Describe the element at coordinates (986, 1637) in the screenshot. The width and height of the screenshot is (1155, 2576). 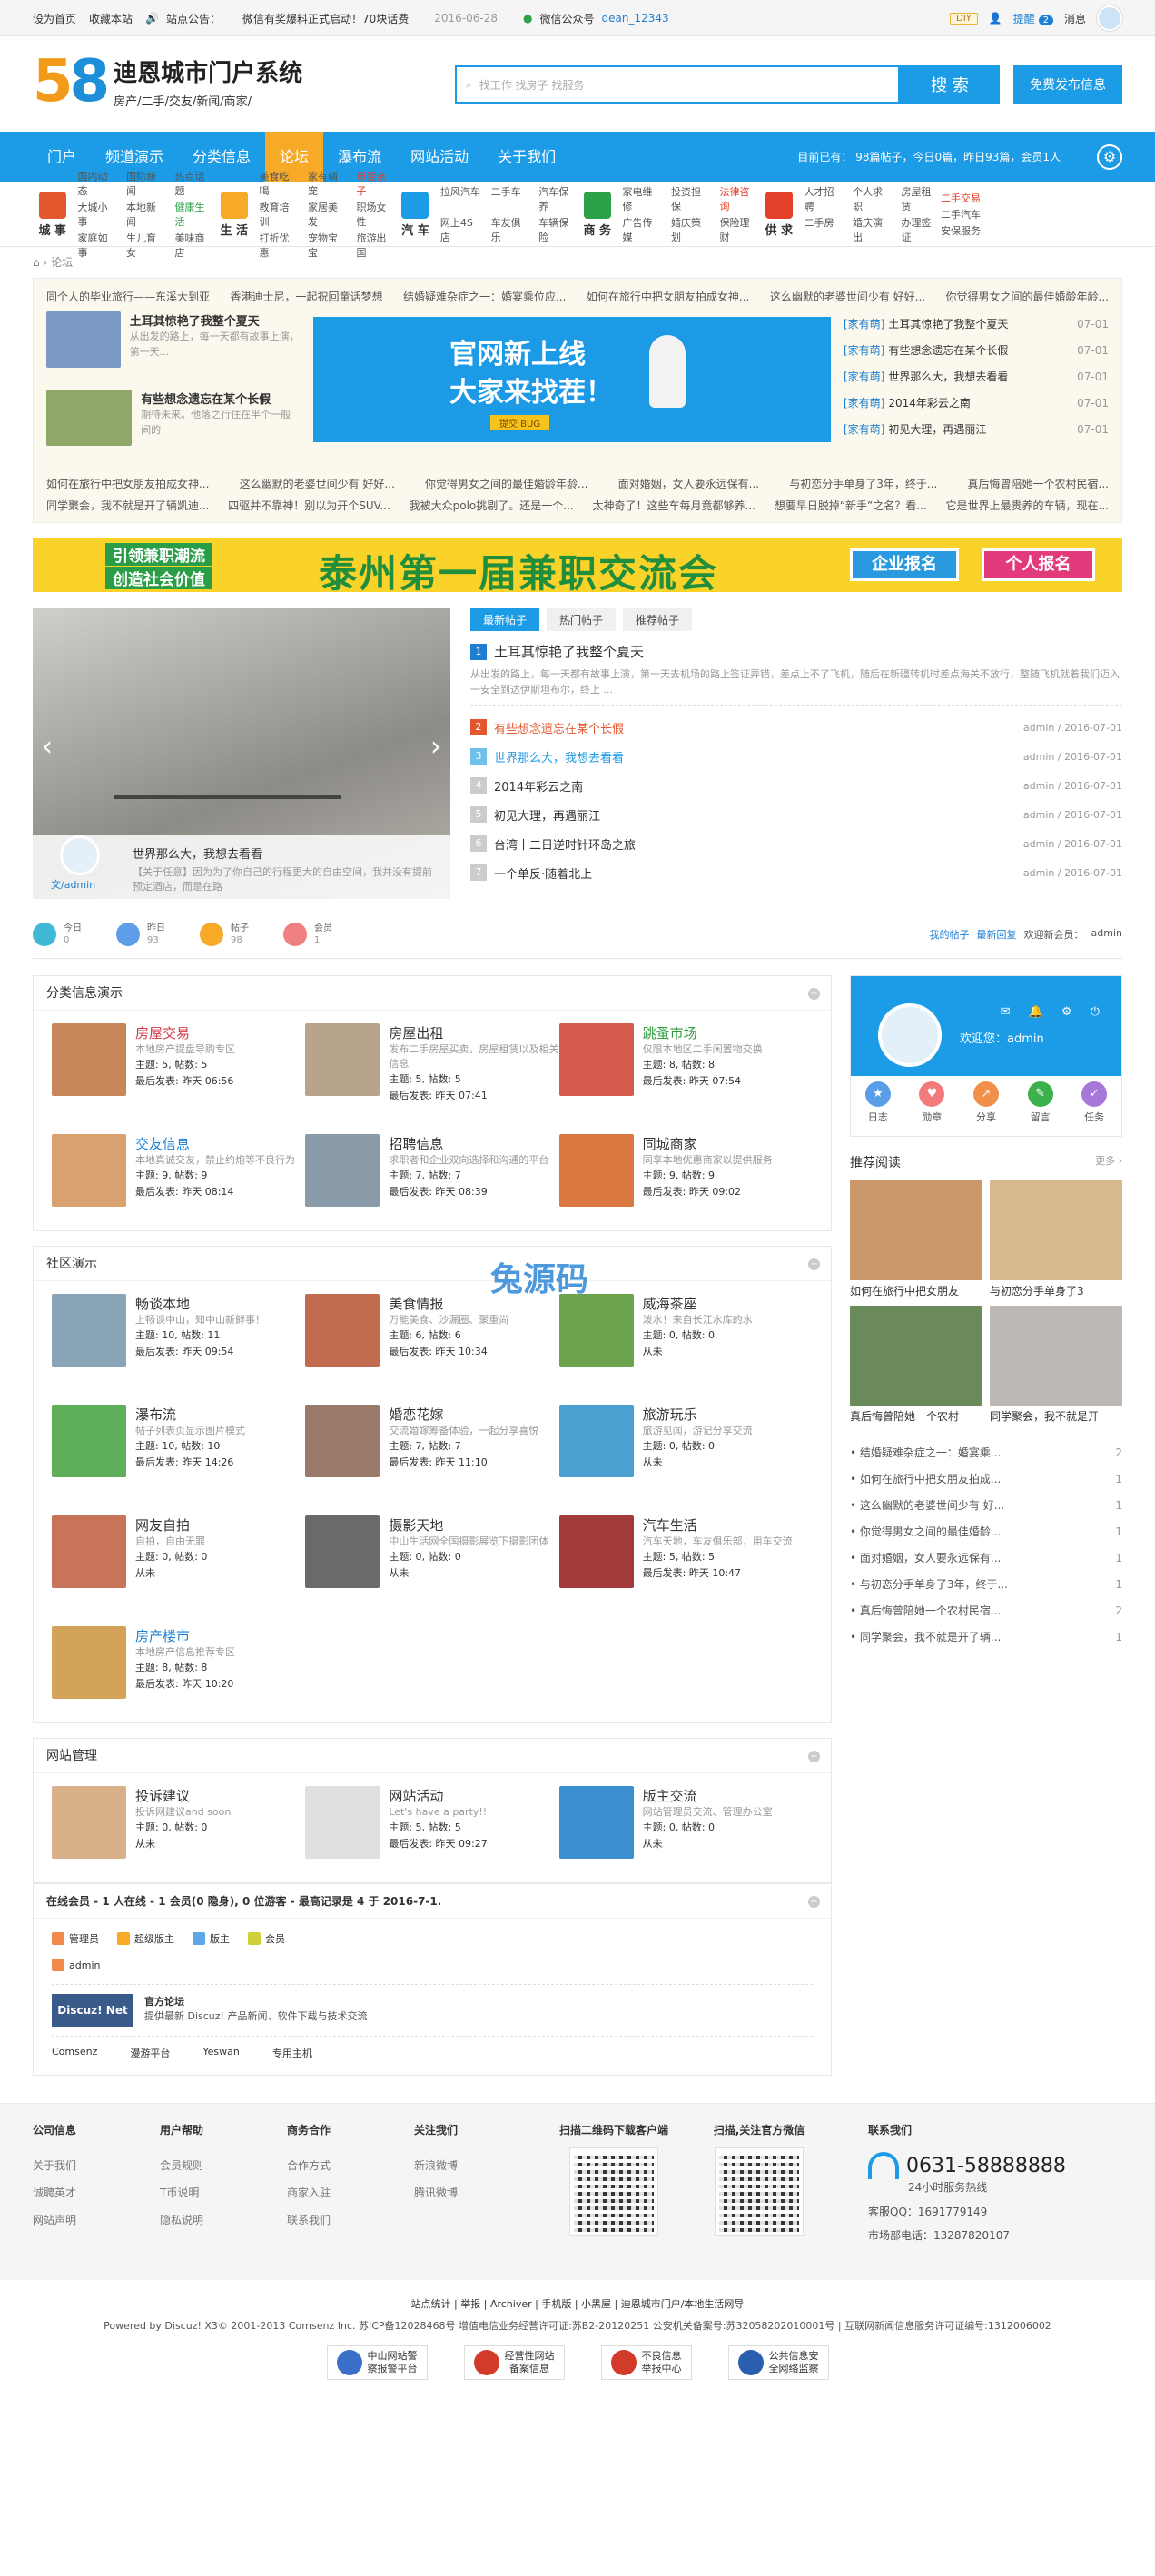
I see `list-item: • 同学聚会，我不就是开了辆... 1` at that location.